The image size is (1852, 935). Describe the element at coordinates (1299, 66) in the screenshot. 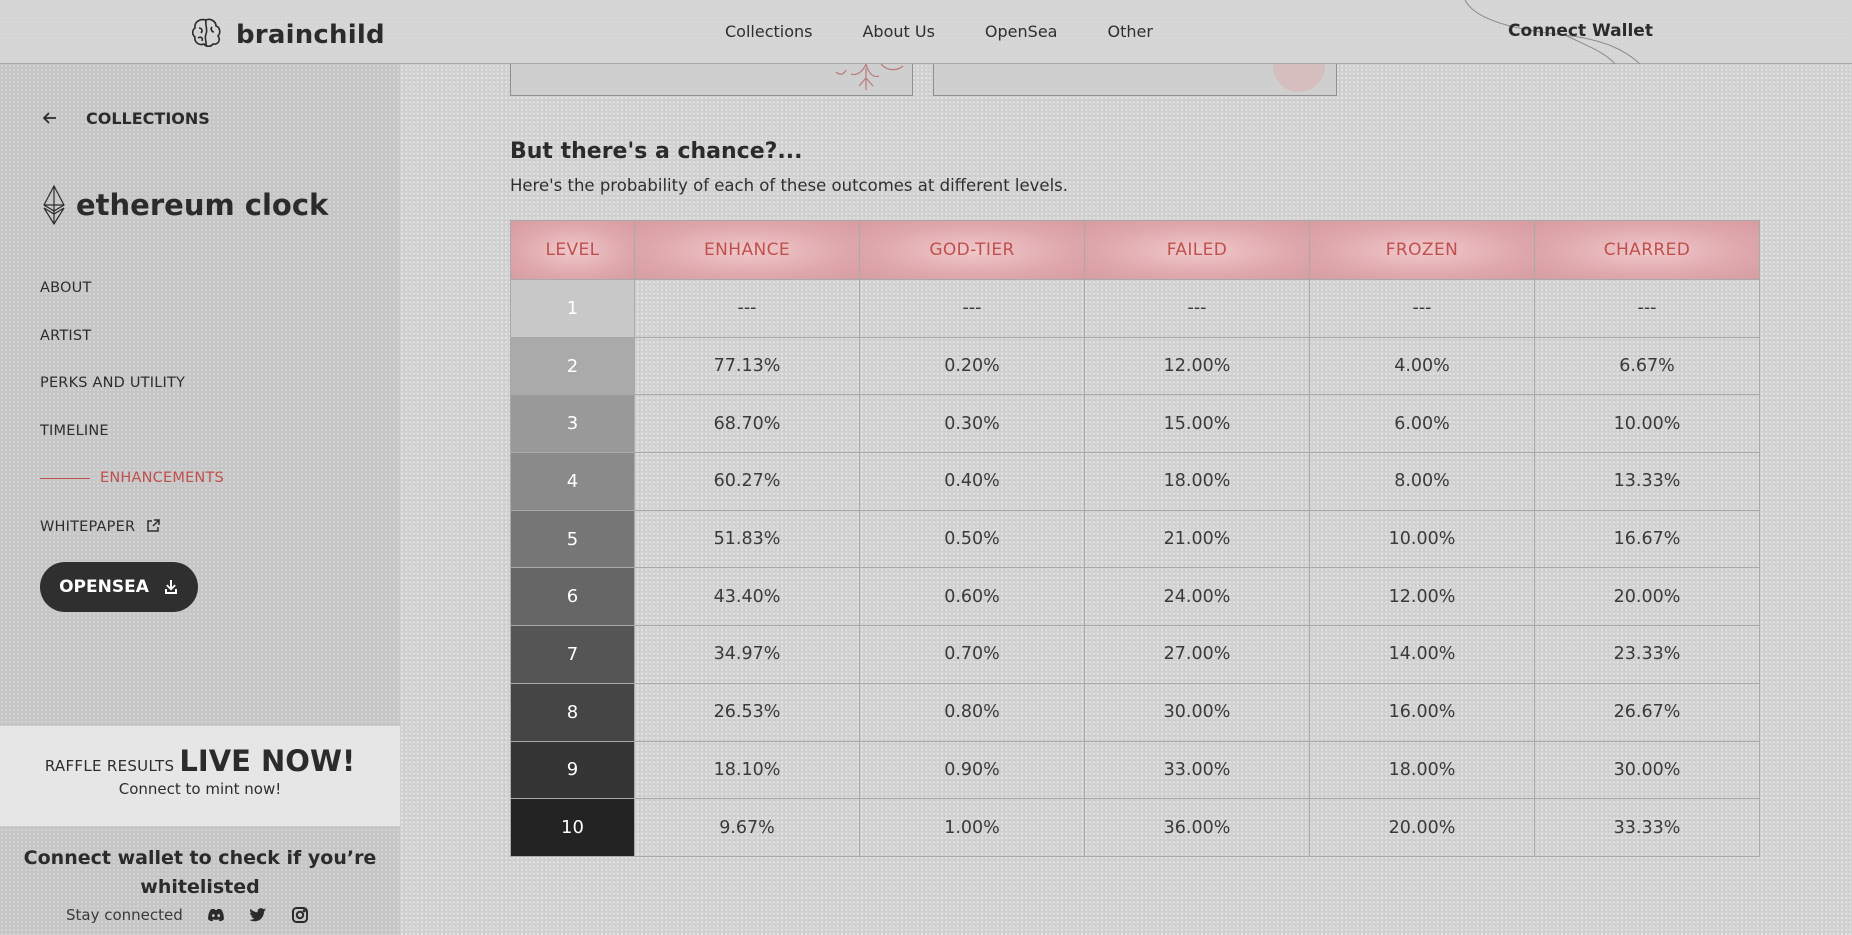

I see `ice-illustration-icon` at that location.